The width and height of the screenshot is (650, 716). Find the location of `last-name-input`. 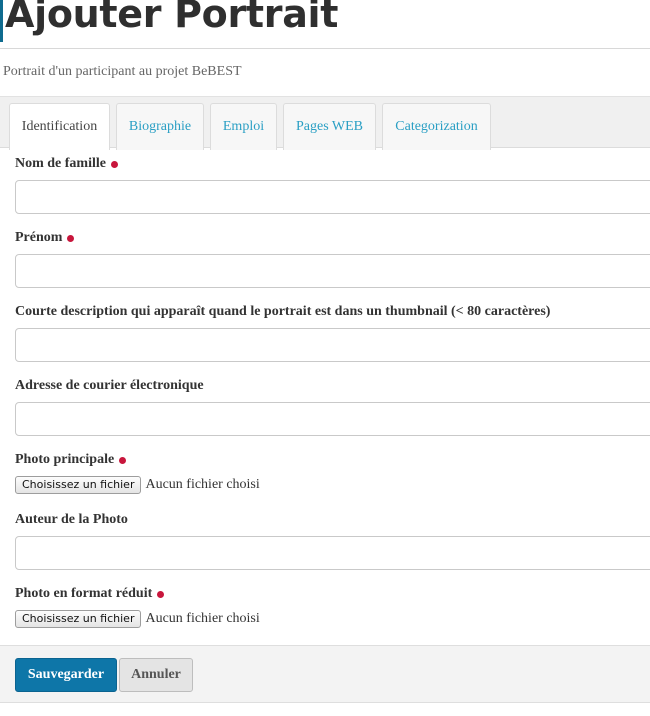

last-name-input is located at coordinates (332, 197).